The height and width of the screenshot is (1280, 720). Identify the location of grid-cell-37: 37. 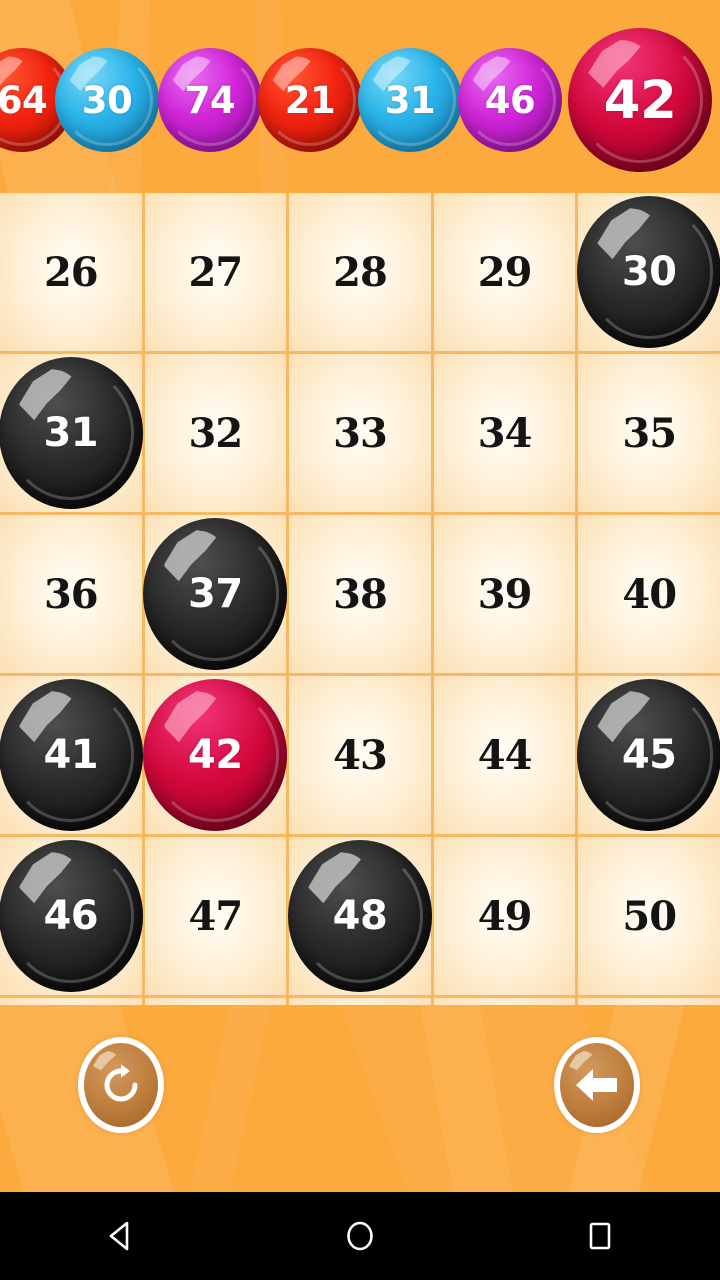
(215, 594).